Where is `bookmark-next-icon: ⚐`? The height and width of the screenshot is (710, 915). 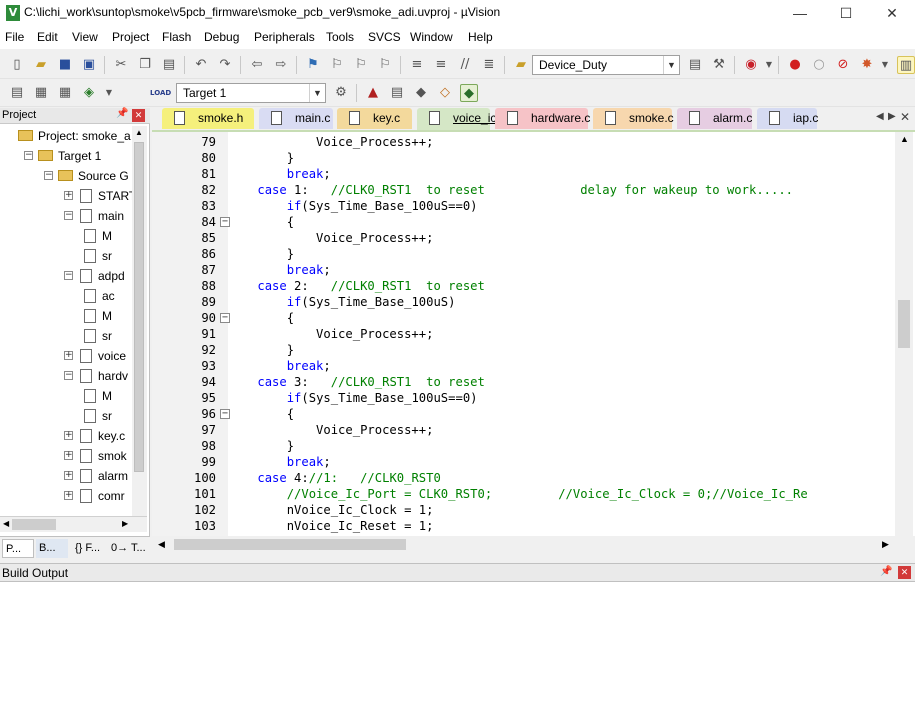 bookmark-next-icon: ⚐ is located at coordinates (361, 65).